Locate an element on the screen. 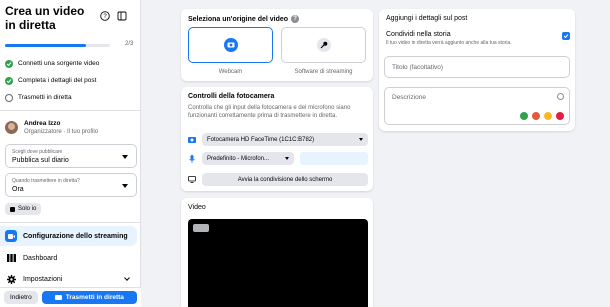 The image size is (610, 307). video-camera-icon is located at coordinates (58, 297).